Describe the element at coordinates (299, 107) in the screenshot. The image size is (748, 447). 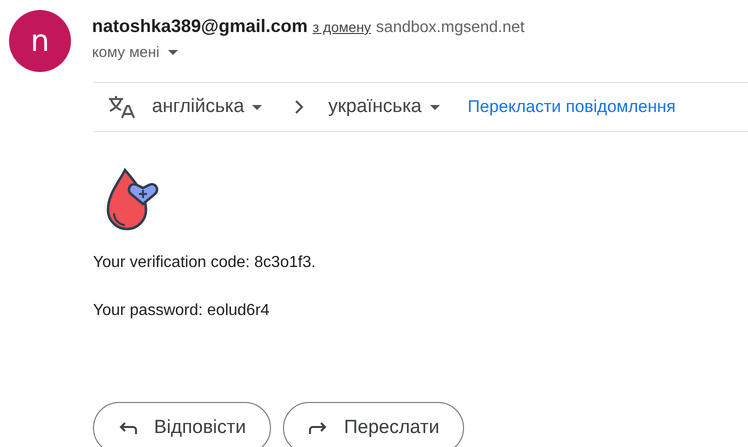
I see `chevron-right-icon` at that location.